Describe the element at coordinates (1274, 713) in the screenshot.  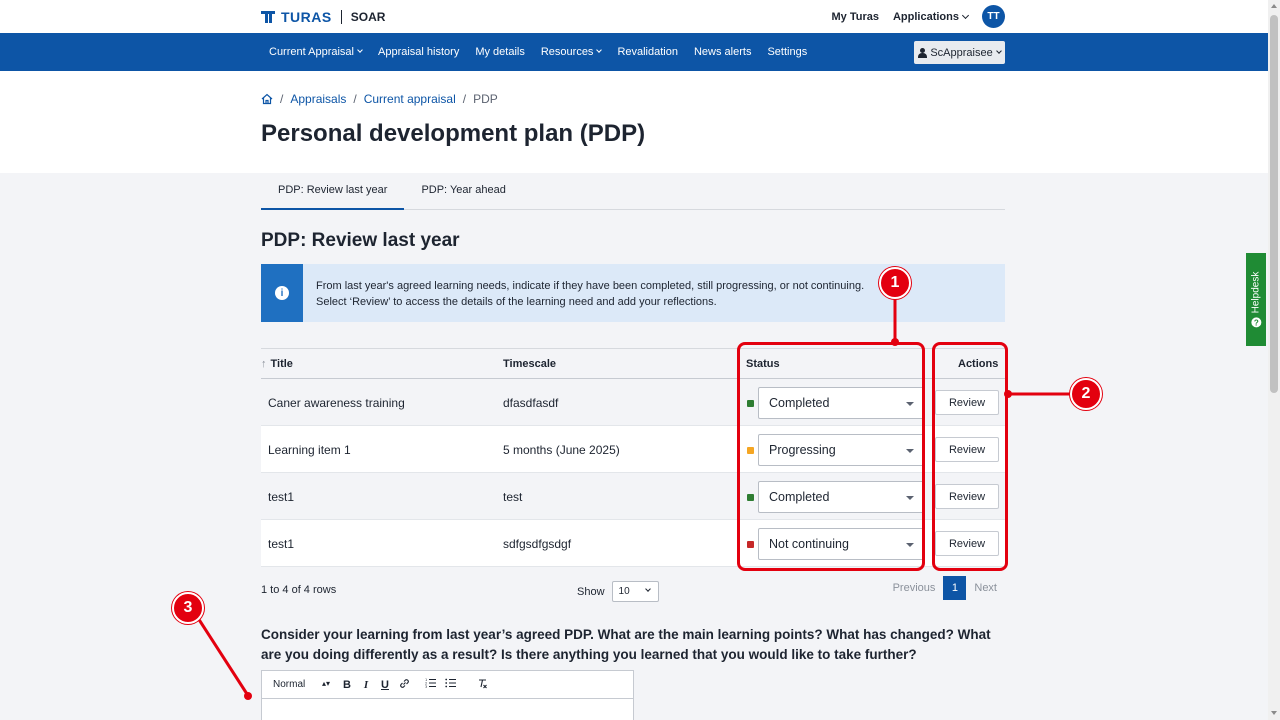
I see `scroll-down-icon` at that location.